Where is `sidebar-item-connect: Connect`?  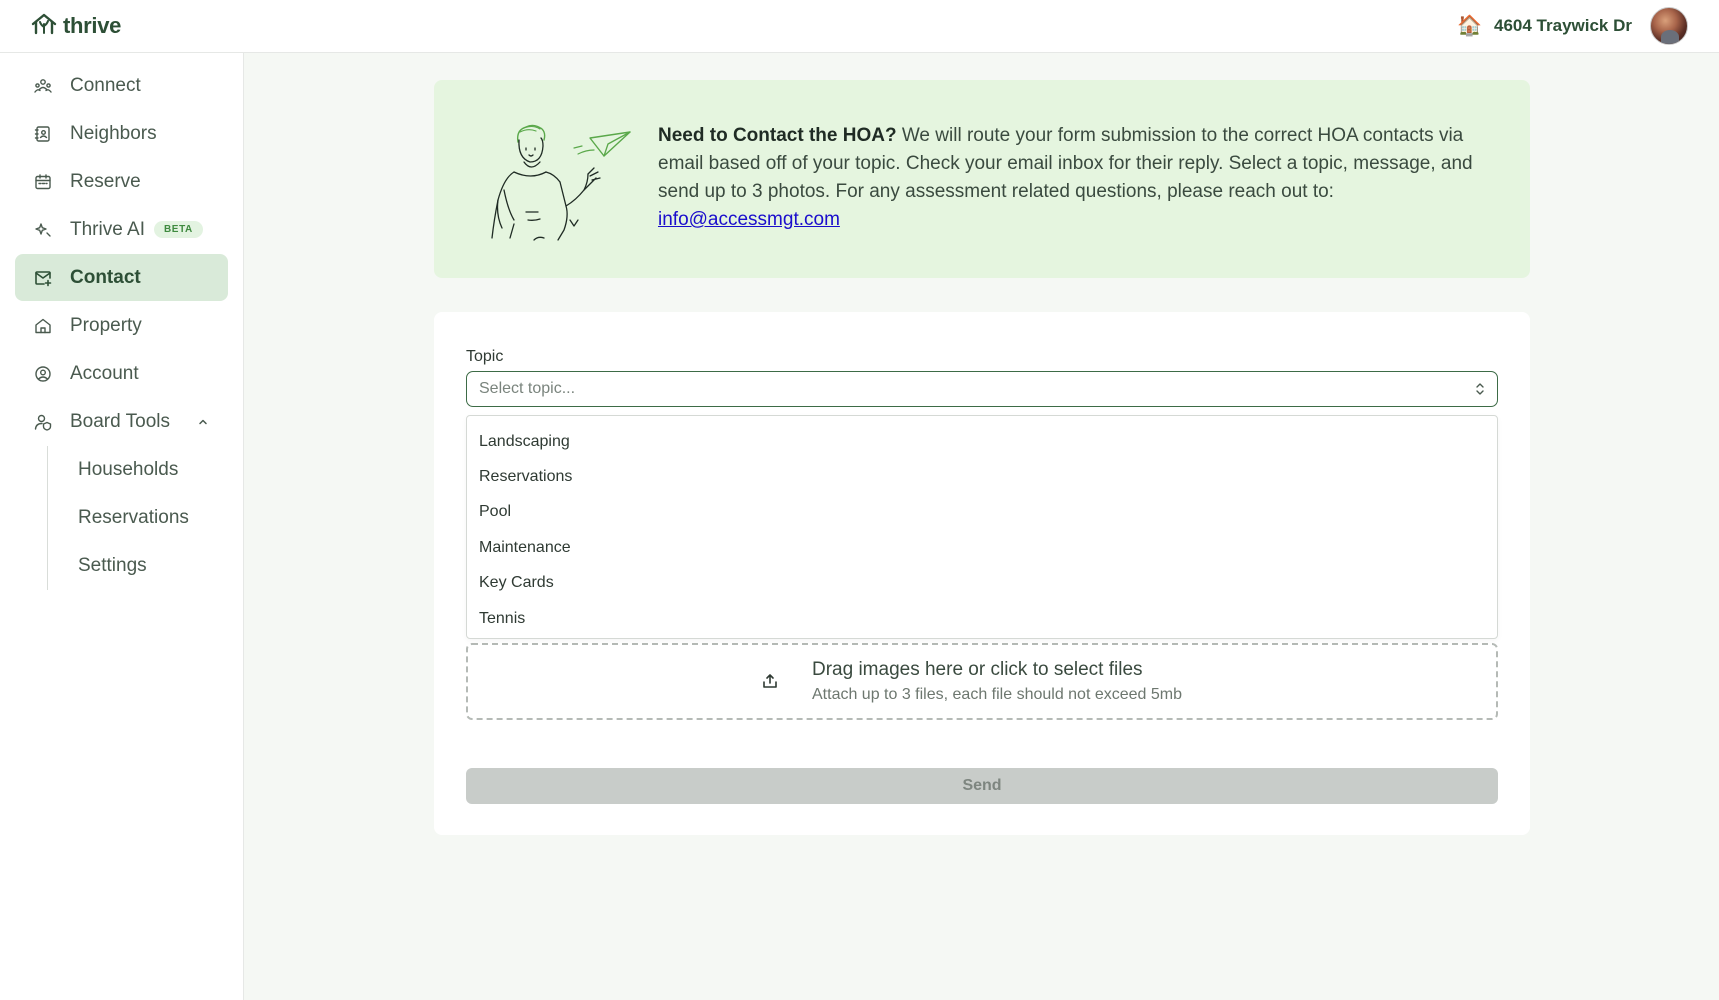
sidebar-item-connect: Connect is located at coordinates (121, 85).